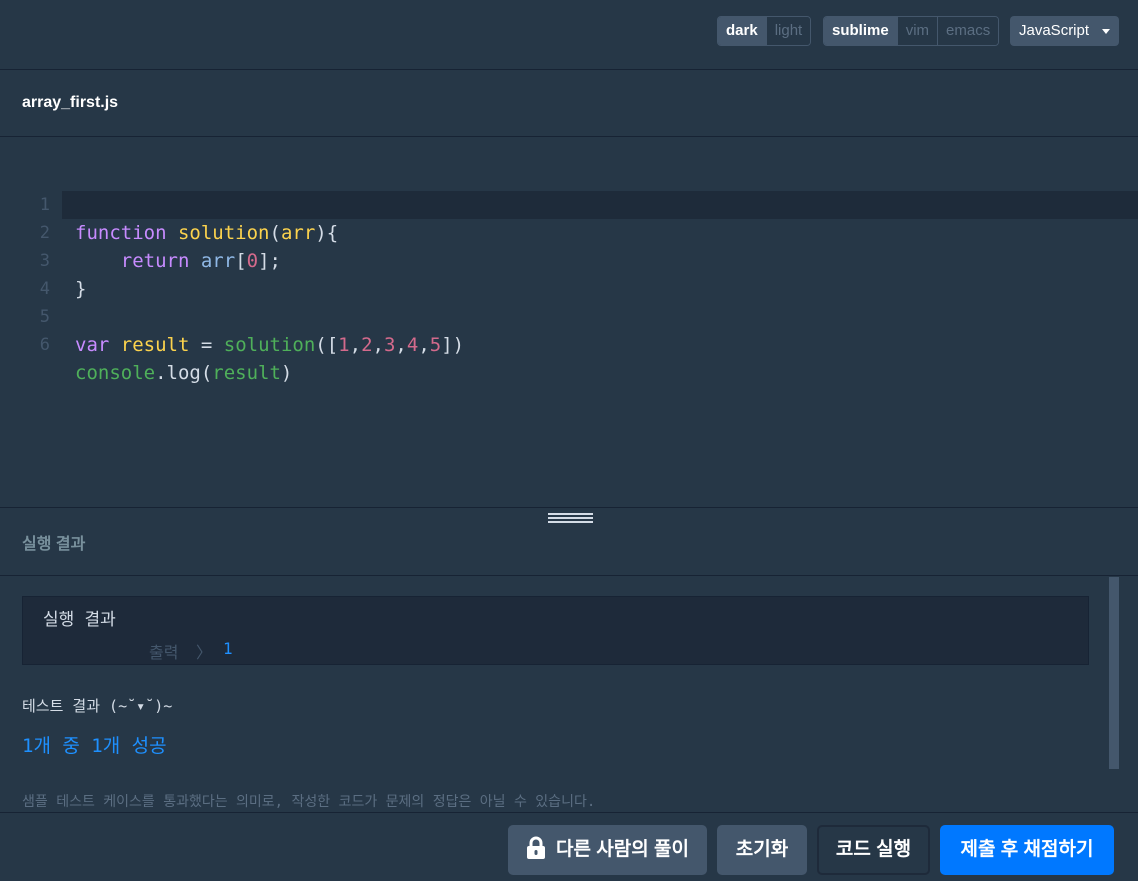 This screenshot has height=881, width=1138. I want to click on code-text: var result = solution([1,2,3,4,5]), so click(270, 345).